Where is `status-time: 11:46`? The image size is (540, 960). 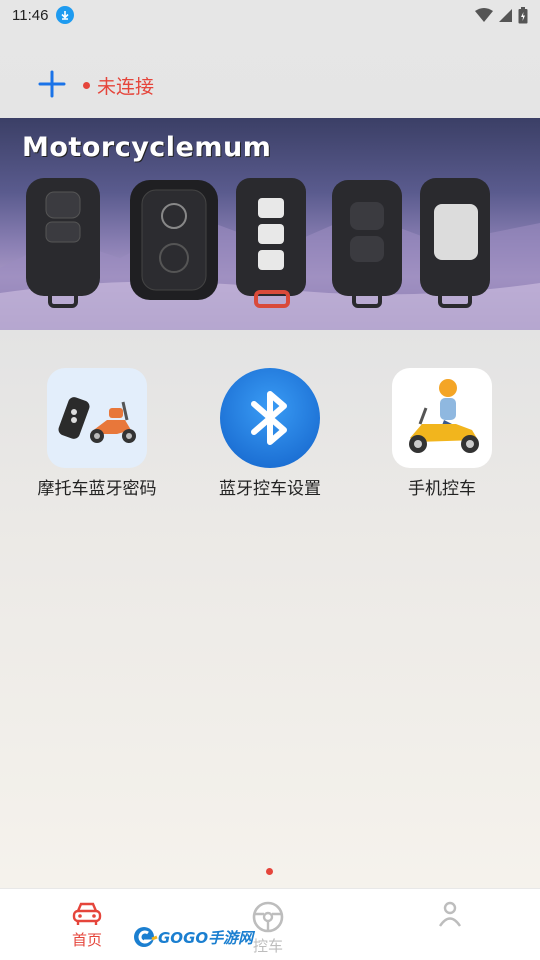
status-time: 11:46 is located at coordinates (30, 15).